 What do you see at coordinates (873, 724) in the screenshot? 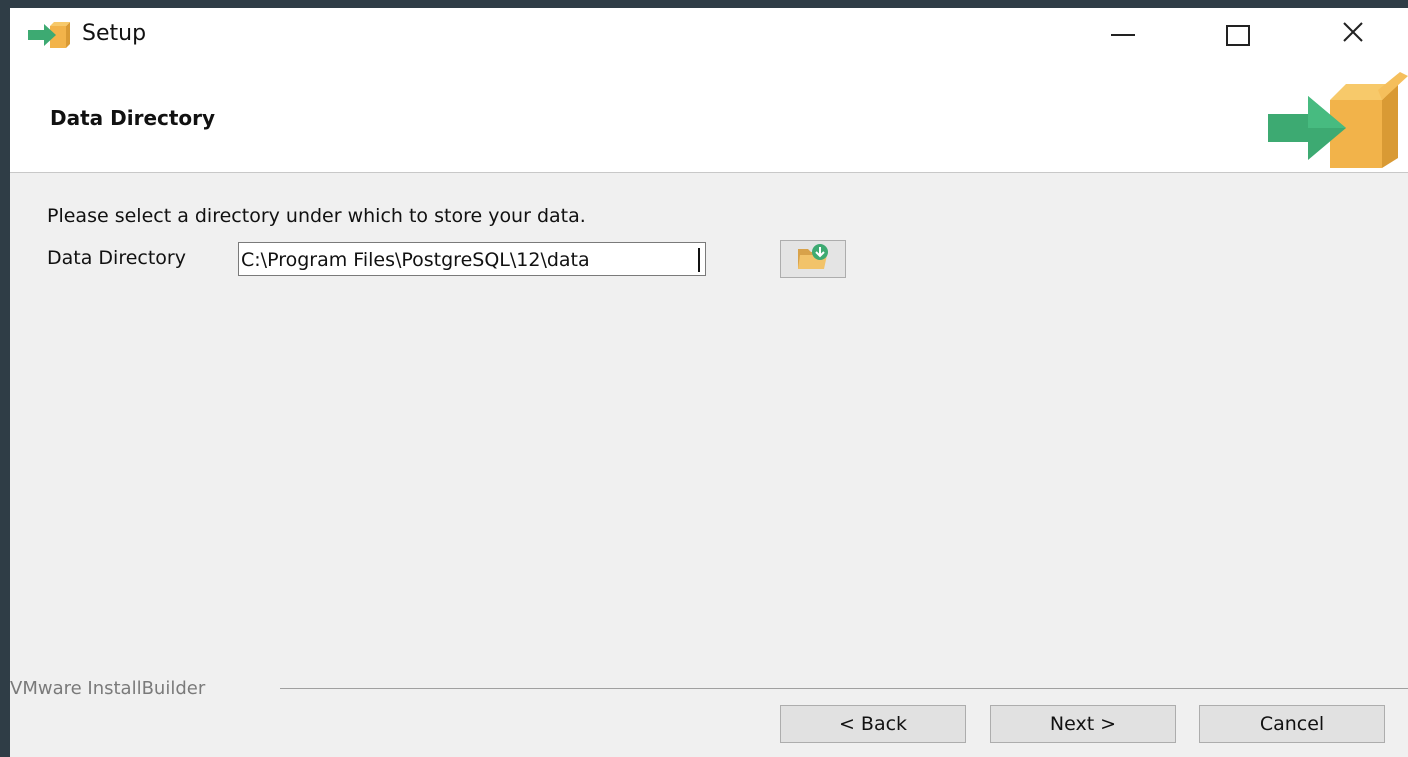
I see `back-button: < Back` at bounding box center [873, 724].